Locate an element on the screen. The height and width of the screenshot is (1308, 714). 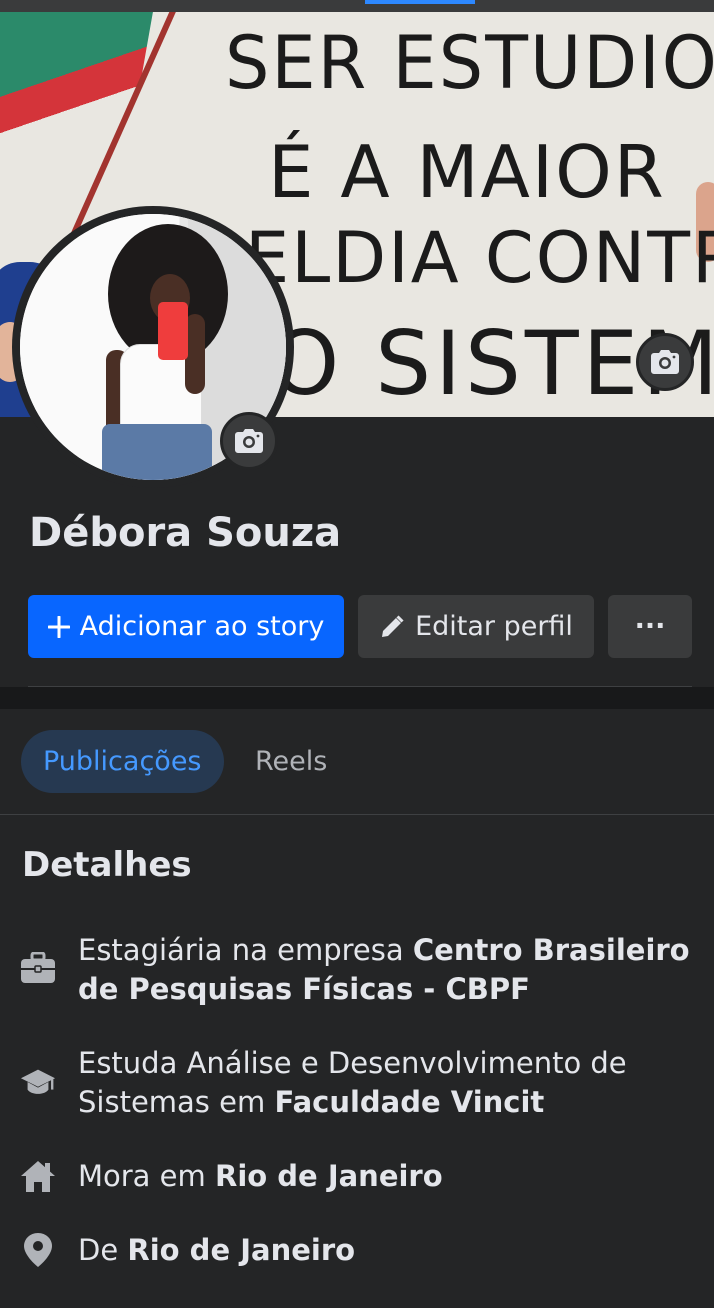
detail-from-place: Rio de Janeiro is located at coordinates (241, 1250).